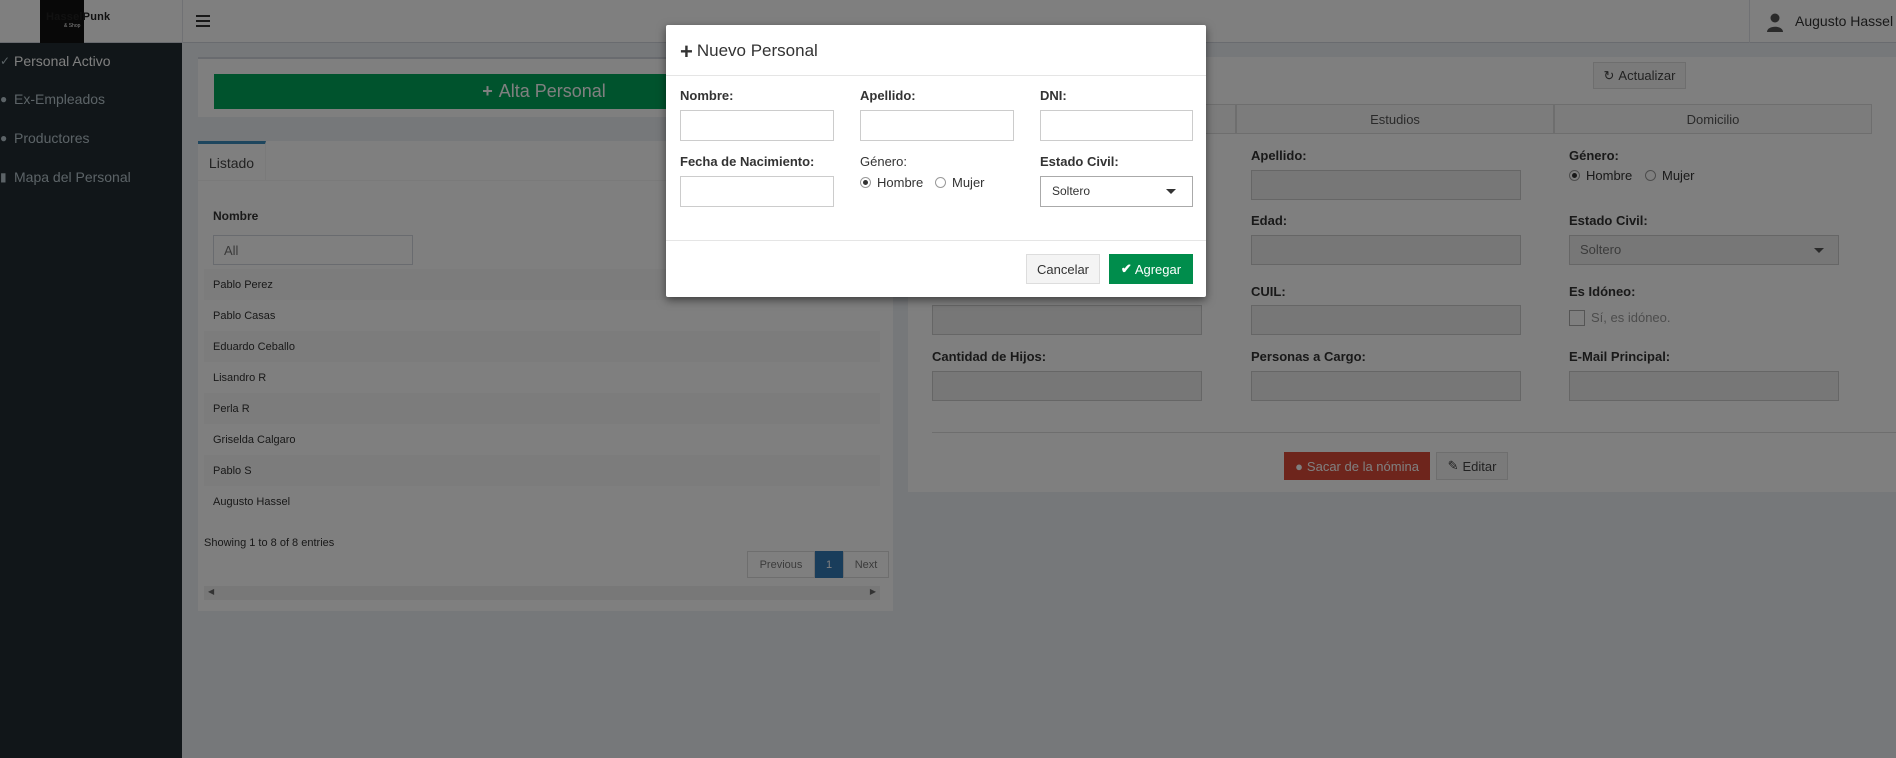 The height and width of the screenshot is (758, 1896). Describe the element at coordinates (1116, 125) in the screenshot. I see `dni-field` at that location.